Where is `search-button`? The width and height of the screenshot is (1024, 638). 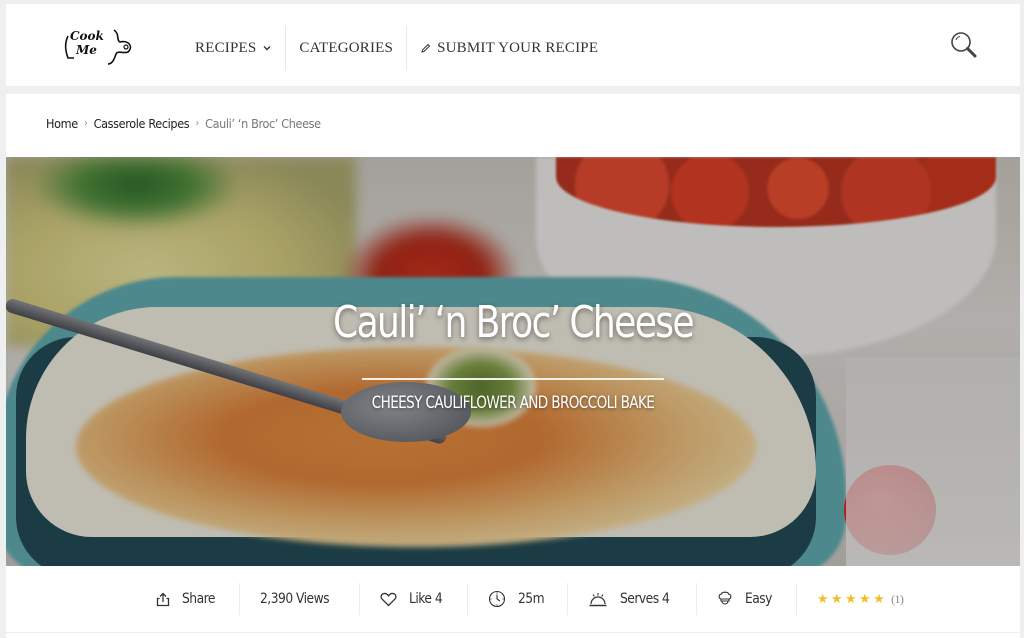 search-button is located at coordinates (964, 46).